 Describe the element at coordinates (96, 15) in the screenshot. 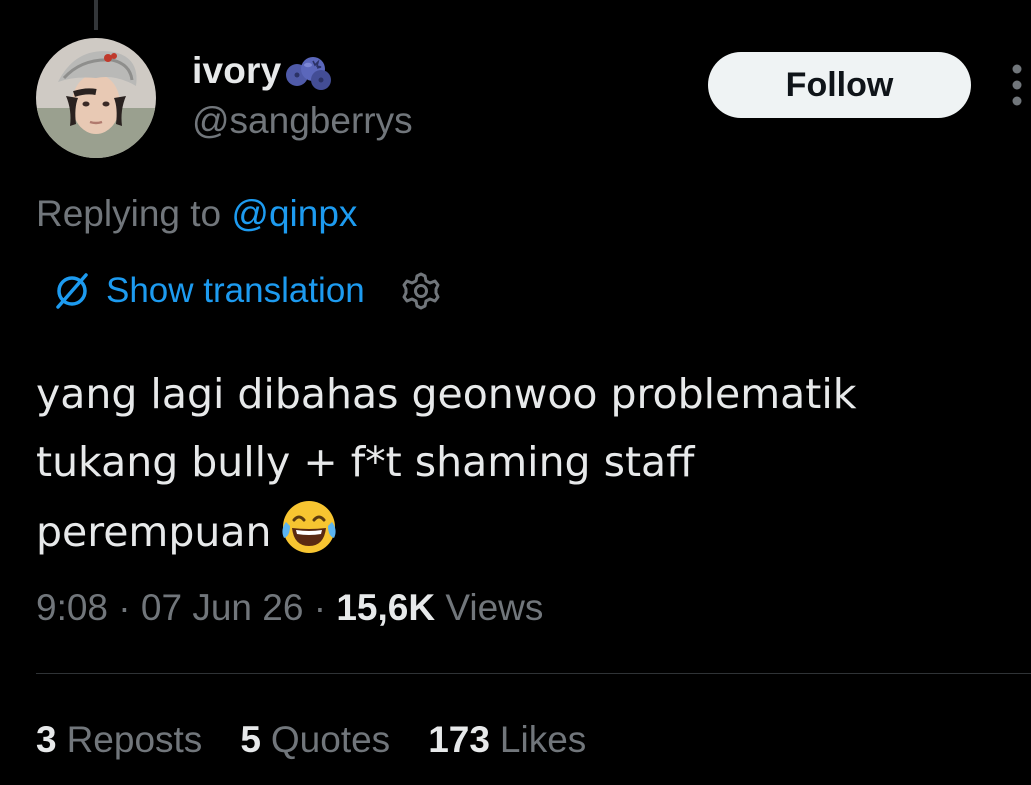

I see `thread-connector-line` at that location.